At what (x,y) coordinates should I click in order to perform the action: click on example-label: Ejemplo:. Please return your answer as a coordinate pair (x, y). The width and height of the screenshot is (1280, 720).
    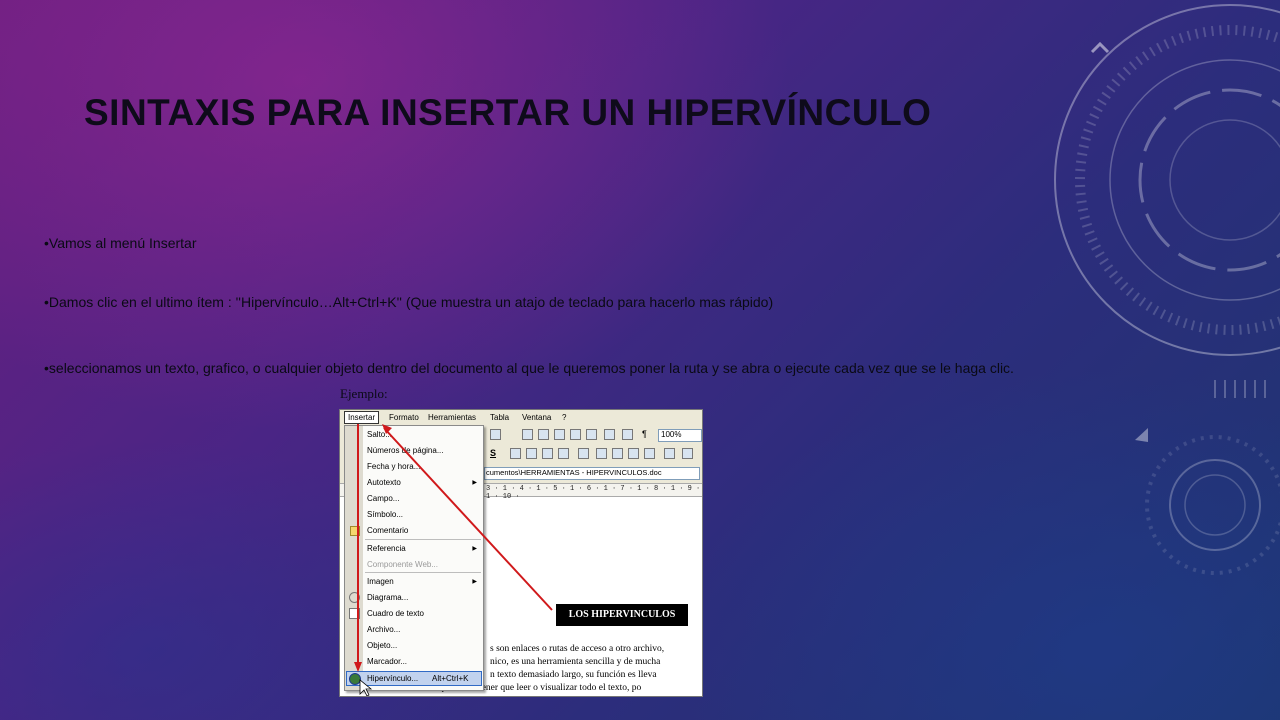
    Looking at the image, I should click on (364, 393).